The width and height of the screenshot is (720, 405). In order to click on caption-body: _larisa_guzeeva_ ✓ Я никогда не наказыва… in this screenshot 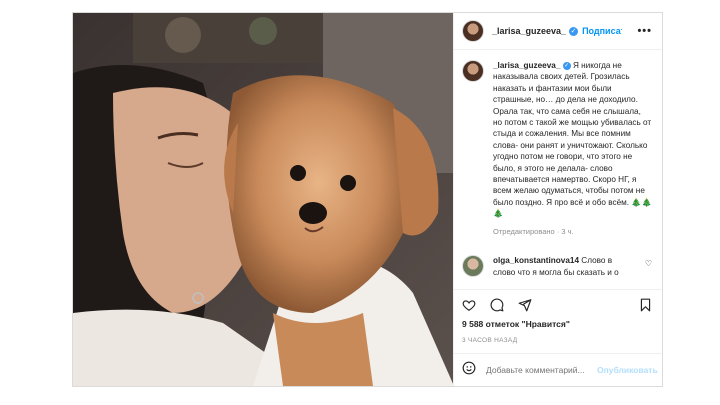, I will do `click(572, 148)`.